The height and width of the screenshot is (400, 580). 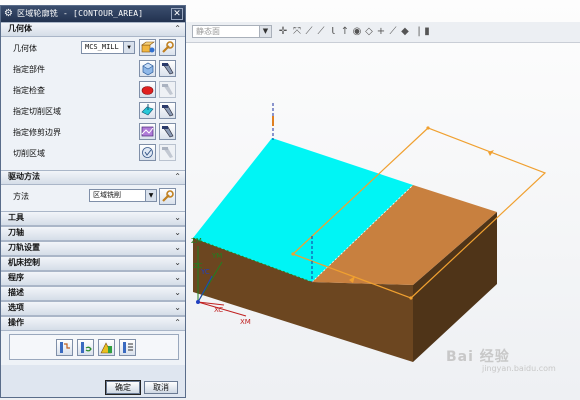 What do you see at coordinates (321, 32) in the screenshot?
I see `midpoint-icon: ⟋` at bounding box center [321, 32].